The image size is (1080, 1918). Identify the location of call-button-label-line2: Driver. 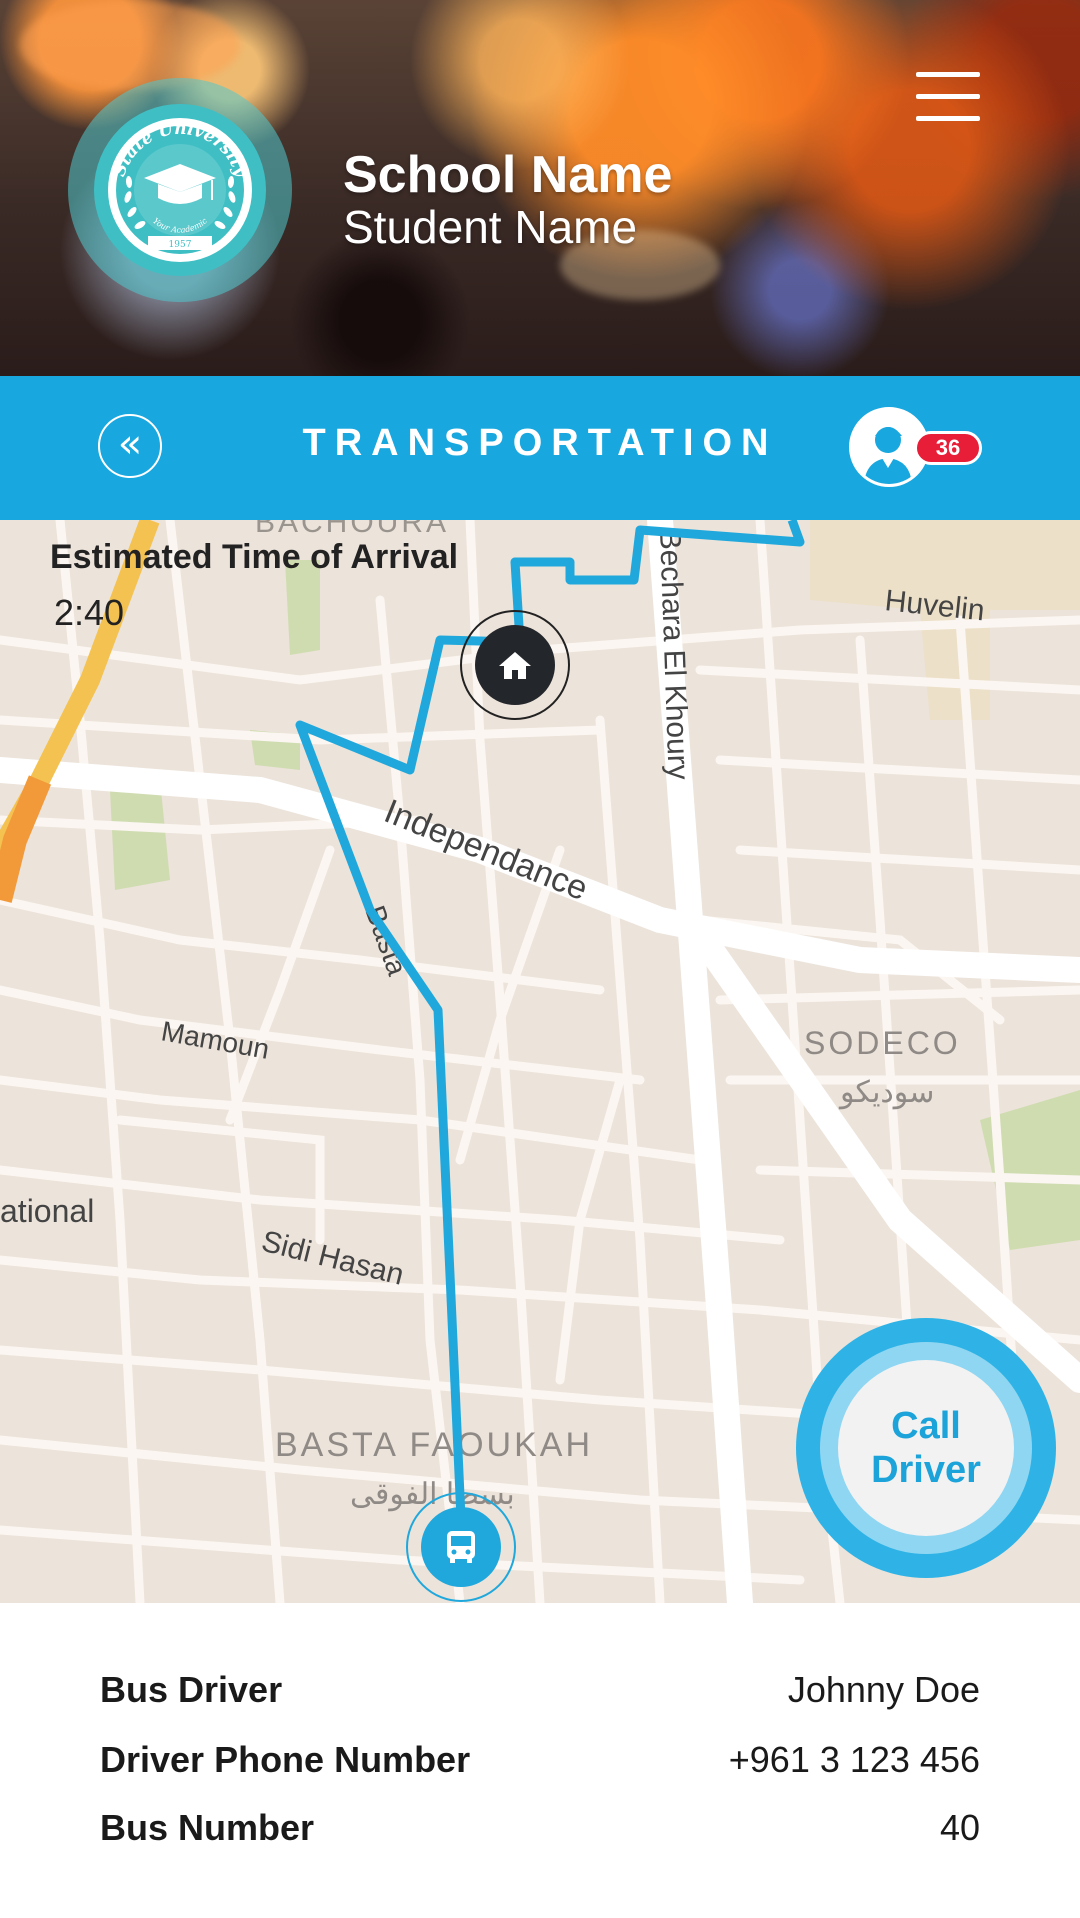
(926, 1470).